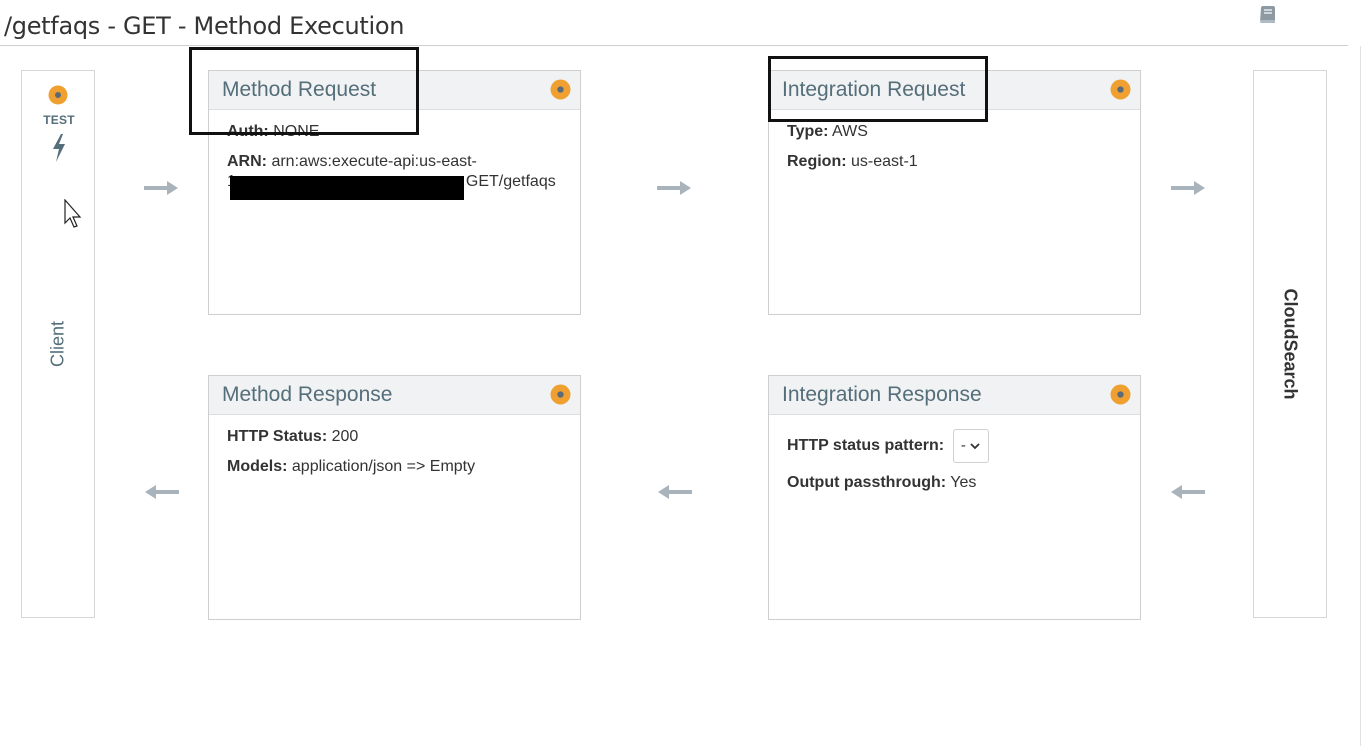 The height and width of the screenshot is (746, 1366). What do you see at coordinates (345, 436) in the screenshot?
I see `http-status-value: 200` at bounding box center [345, 436].